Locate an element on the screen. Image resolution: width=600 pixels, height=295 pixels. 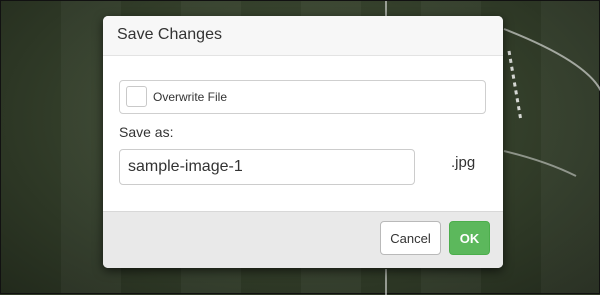
dialog-footer: Cancel OK is located at coordinates (303, 239).